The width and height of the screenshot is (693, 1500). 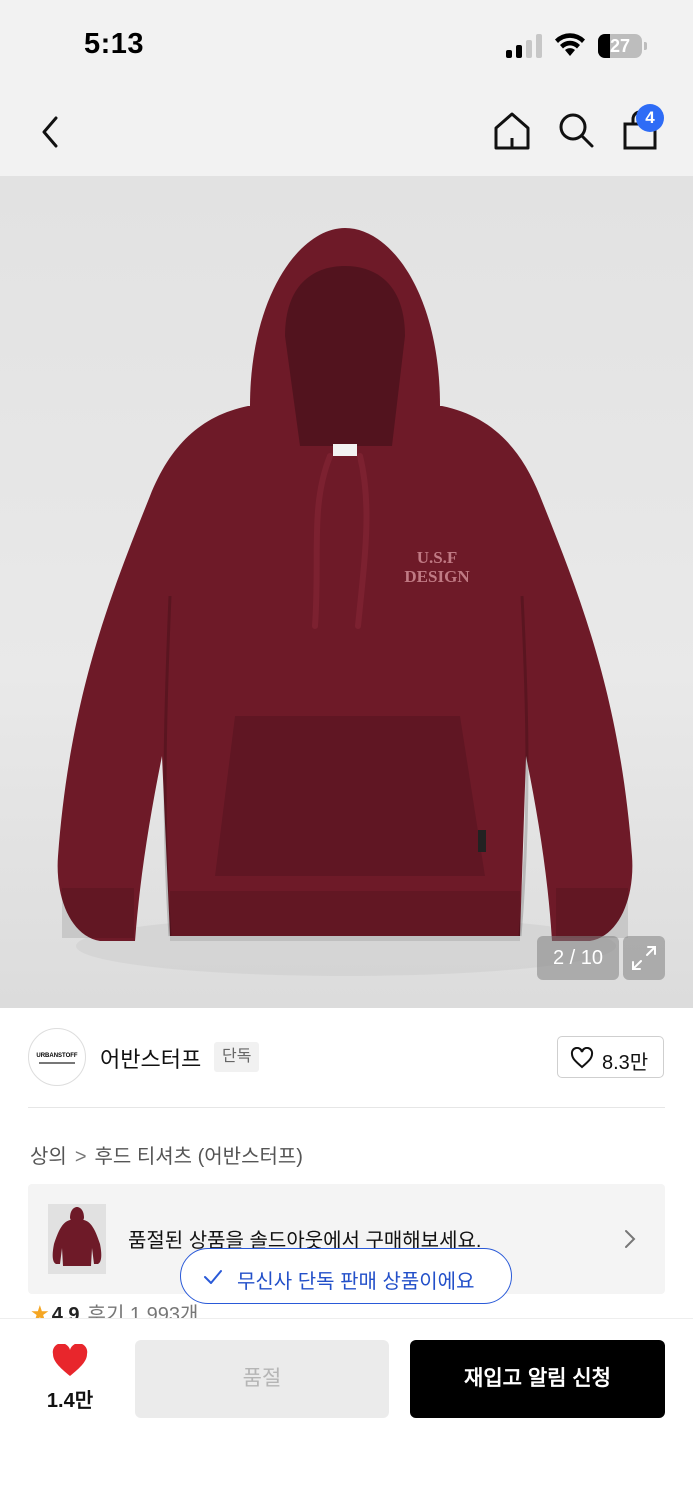 What do you see at coordinates (77, 1239) in the screenshot?
I see `soldout-thumbnail` at bounding box center [77, 1239].